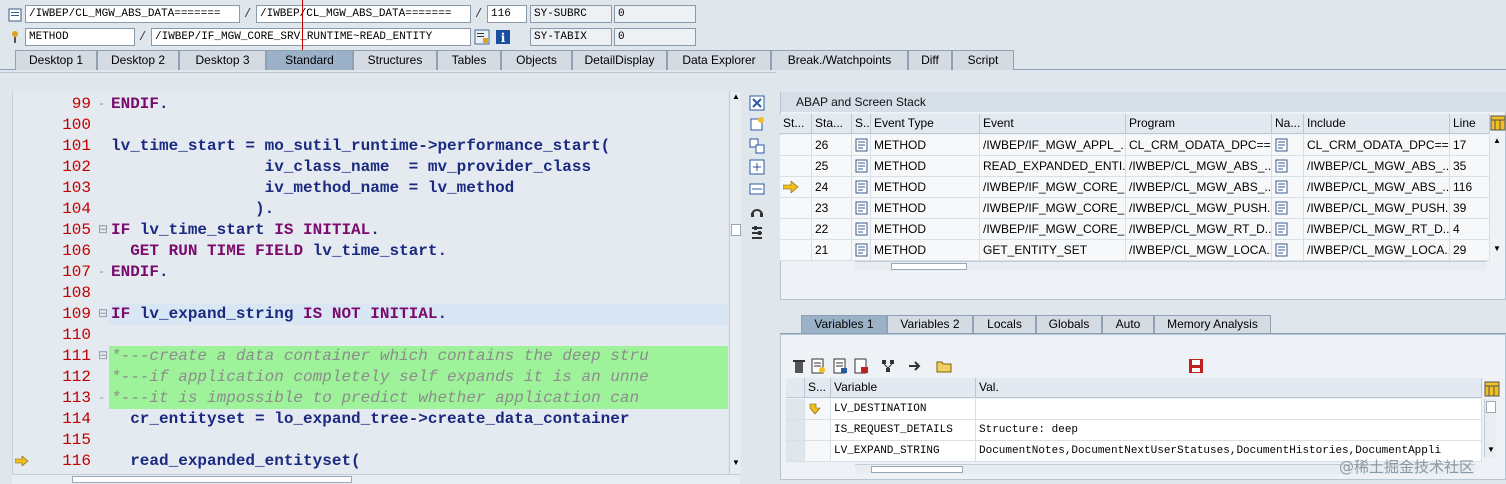  I want to click on tab-structures: Structures, so click(395, 60).